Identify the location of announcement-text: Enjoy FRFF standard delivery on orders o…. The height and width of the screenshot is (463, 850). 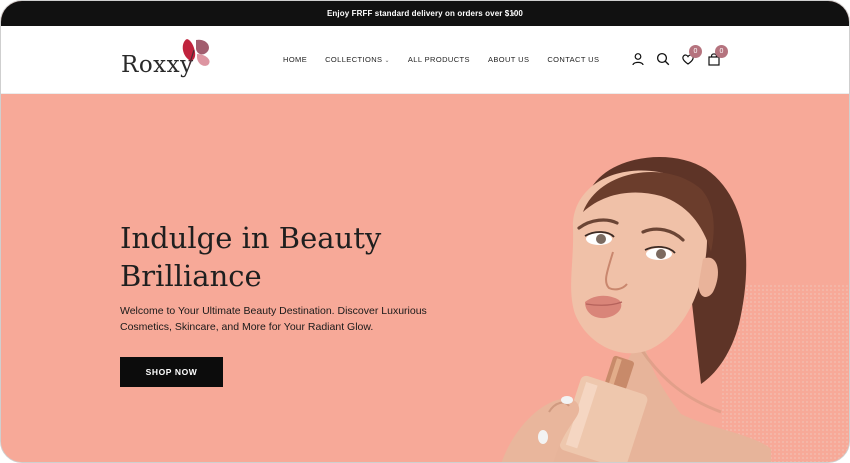
(425, 13).